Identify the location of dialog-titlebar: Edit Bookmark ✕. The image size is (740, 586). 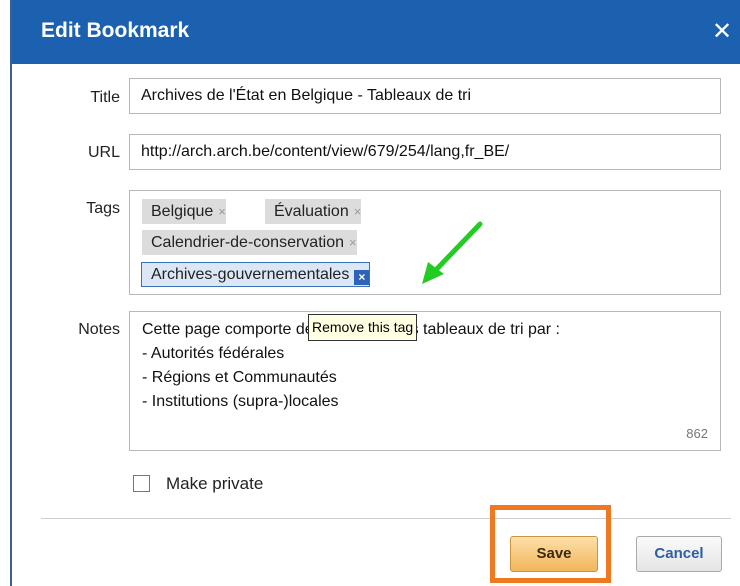
(376, 32).